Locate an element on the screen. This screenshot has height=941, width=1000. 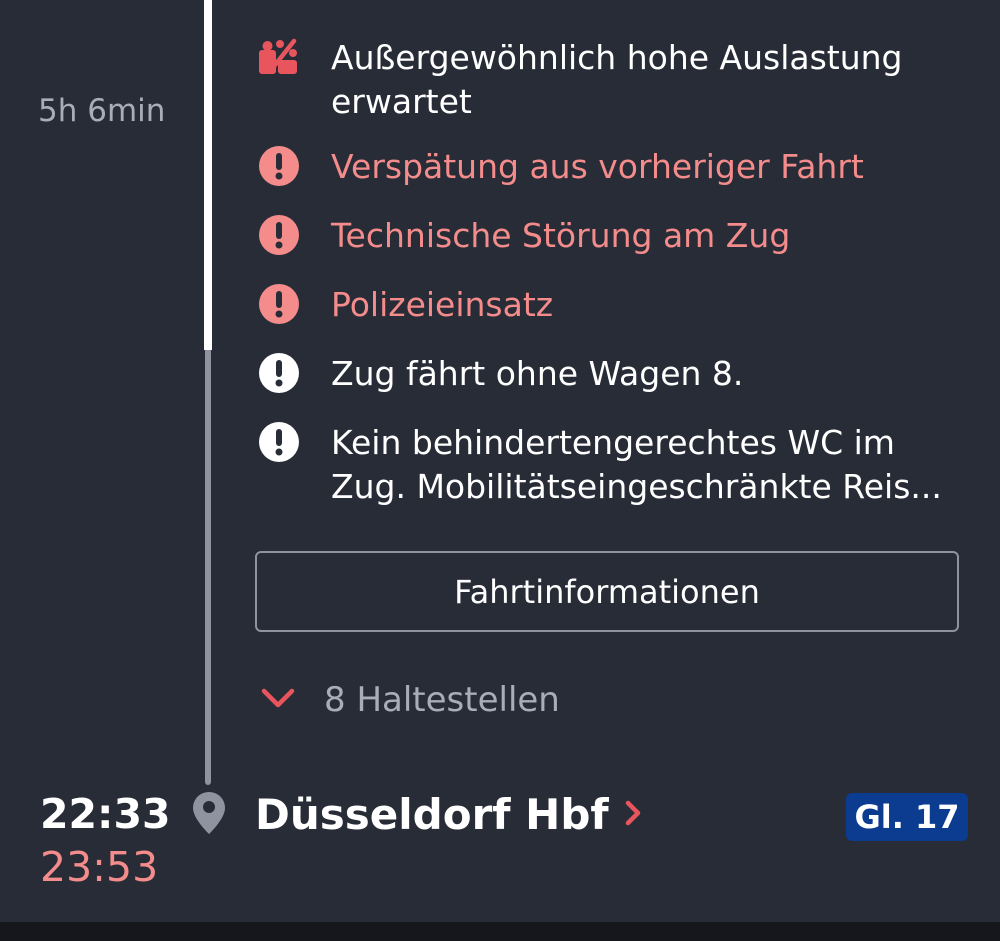
message-technical-fault: Technische Störung am Zug is located at coordinates (614, 236).